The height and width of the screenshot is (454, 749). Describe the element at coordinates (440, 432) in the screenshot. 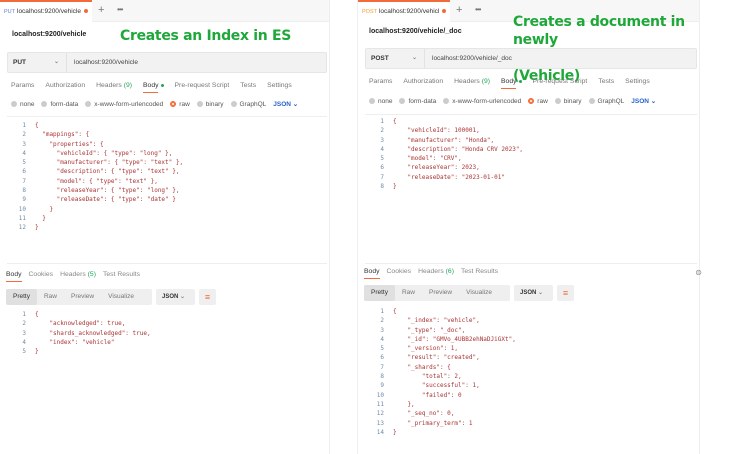

I see `code-line: 14}` at that location.